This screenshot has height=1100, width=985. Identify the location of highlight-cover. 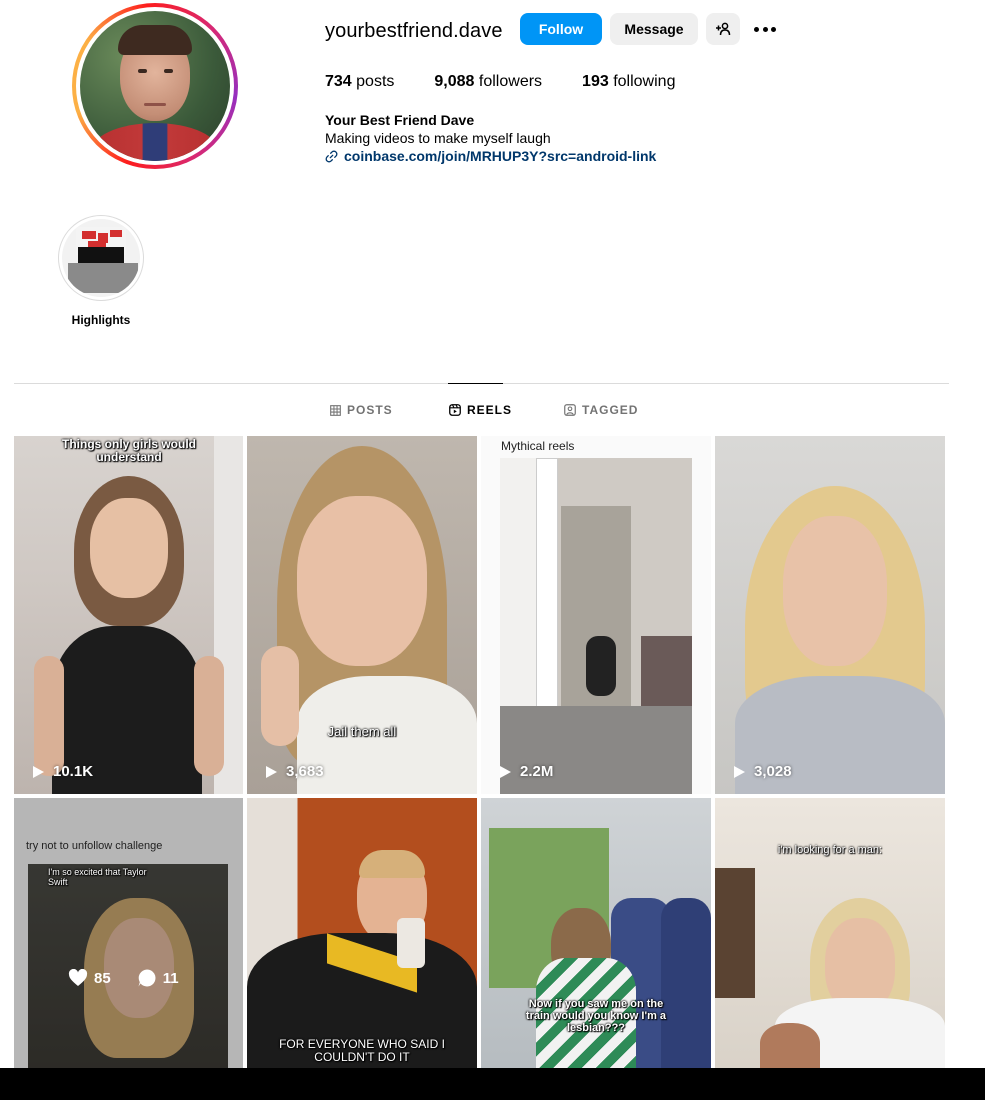
(101, 258).